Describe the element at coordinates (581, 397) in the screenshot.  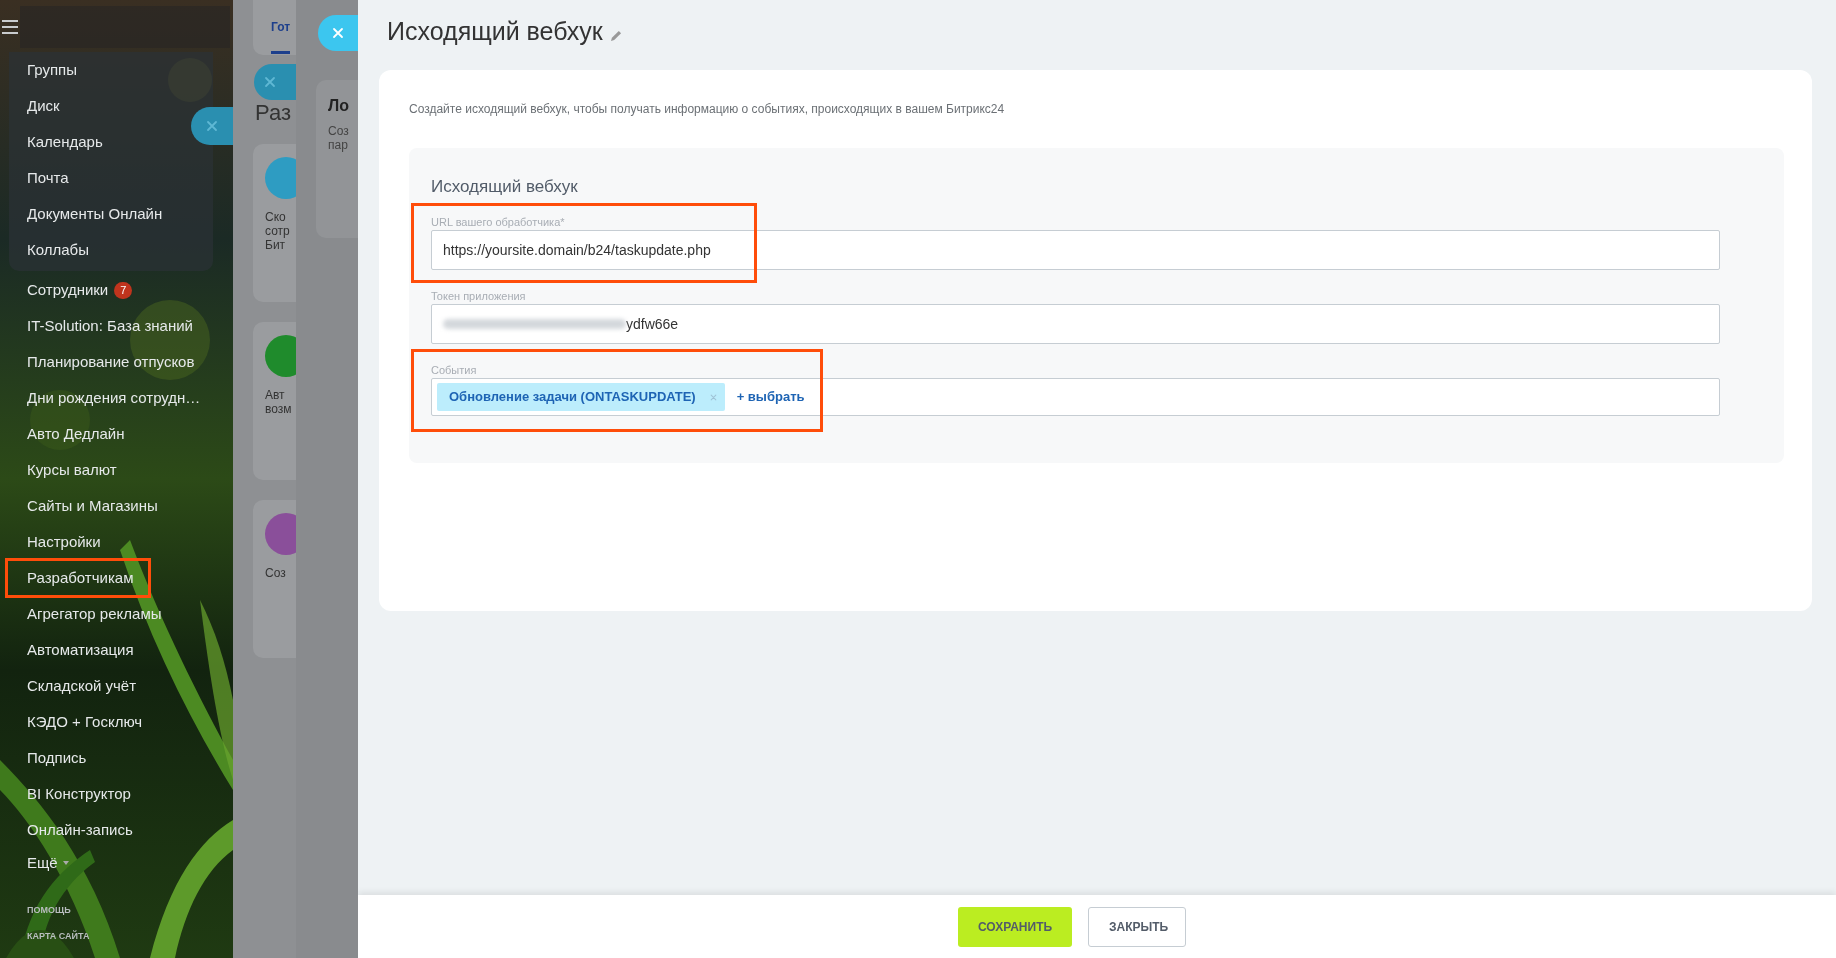
I see `event-tag: Обновление задачи (ONTASKUPDATE)` at that location.